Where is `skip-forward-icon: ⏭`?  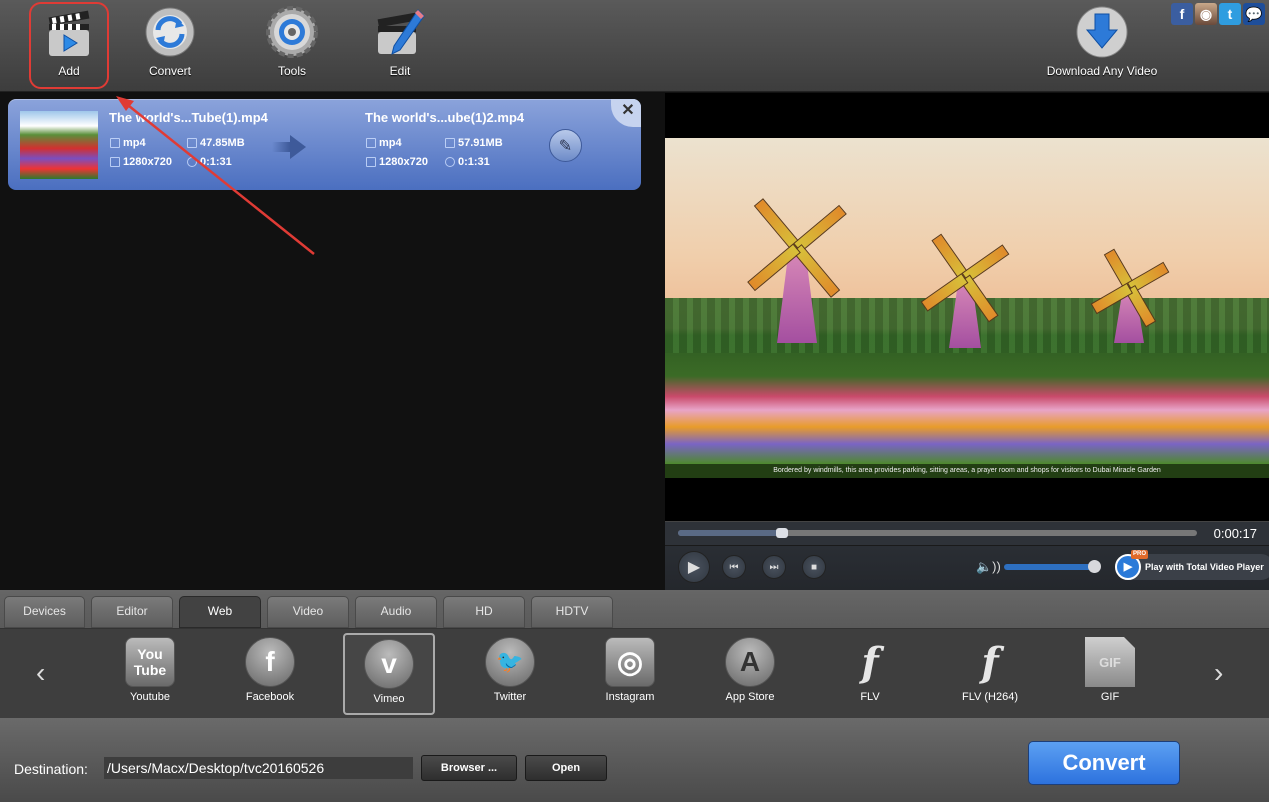
skip-forward-icon: ⏭ is located at coordinates (774, 567).